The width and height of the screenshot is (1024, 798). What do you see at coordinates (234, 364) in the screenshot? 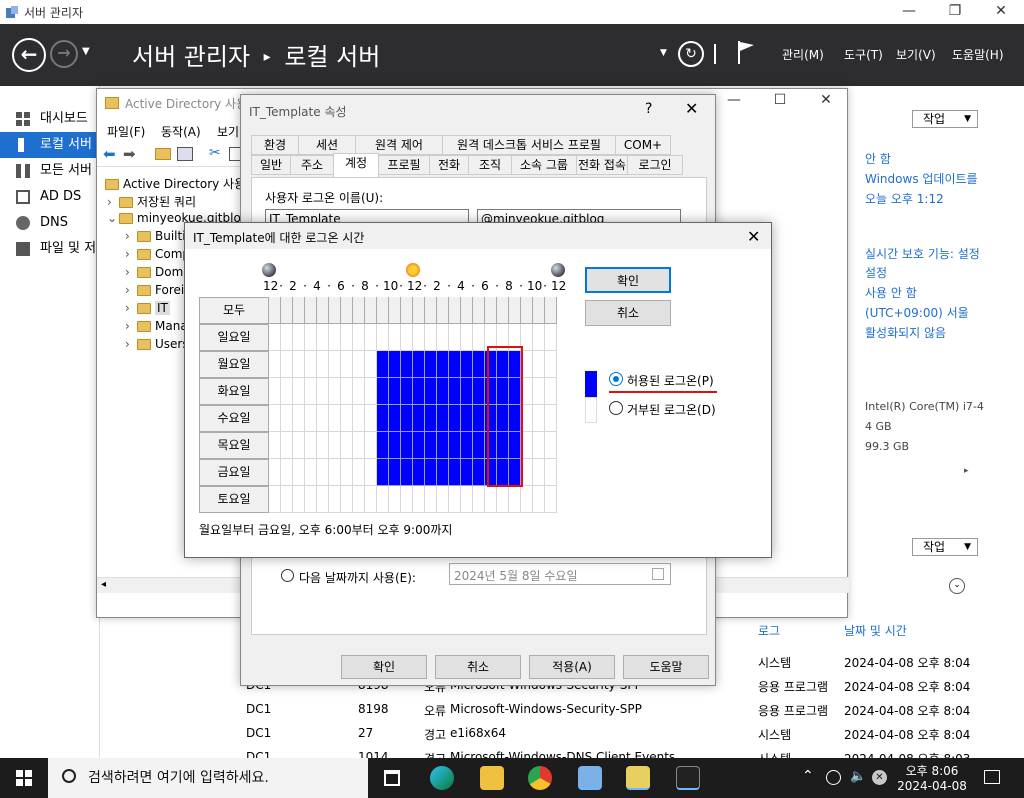
I see `day-row-button: 월요일` at bounding box center [234, 364].